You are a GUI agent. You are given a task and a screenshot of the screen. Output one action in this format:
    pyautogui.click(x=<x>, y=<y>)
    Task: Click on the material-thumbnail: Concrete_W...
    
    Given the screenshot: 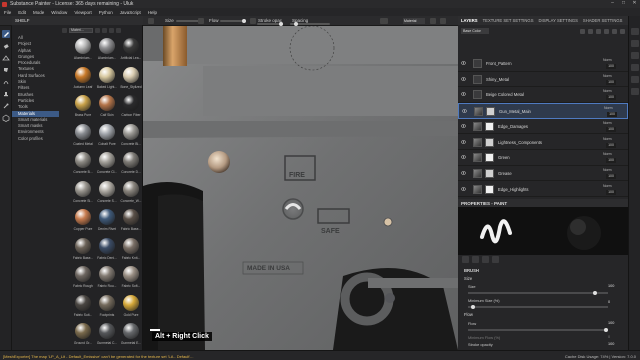 What is the action you would take?
    pyautogui.click(x=131, y=194)
    